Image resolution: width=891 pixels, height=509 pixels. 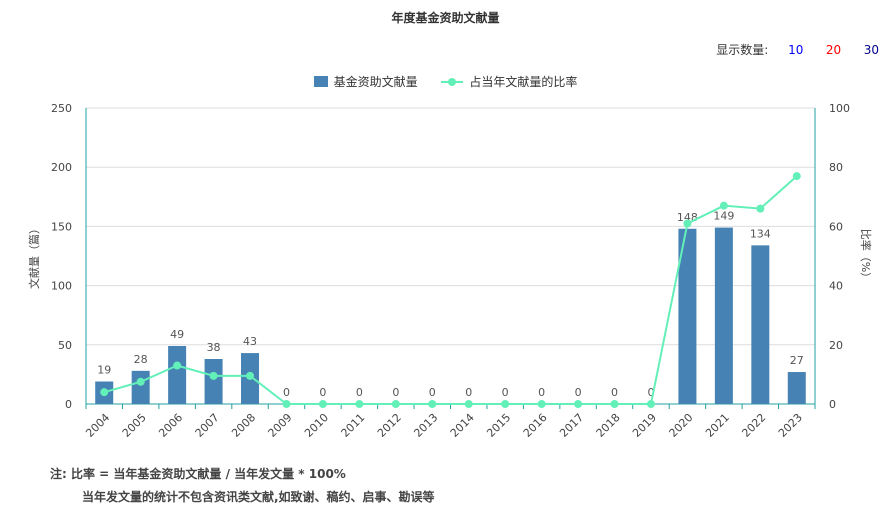 I want to click on y-tick-label: 0, so click(x=68, y=404).